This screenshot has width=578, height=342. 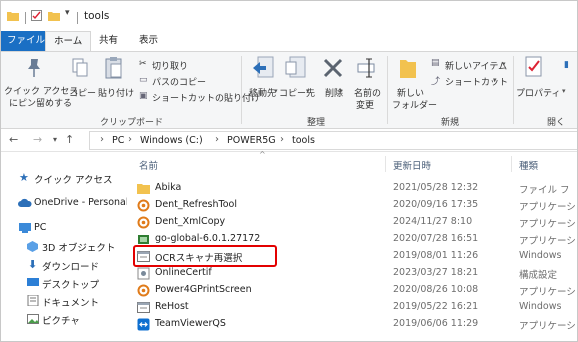 What do you see at coordinates (352, 206) in the screenshot?
I see `file-row: Dent_RefreshTool 2020/09/16 17:35 アプリケーシ` at bounding box center [352, 206].